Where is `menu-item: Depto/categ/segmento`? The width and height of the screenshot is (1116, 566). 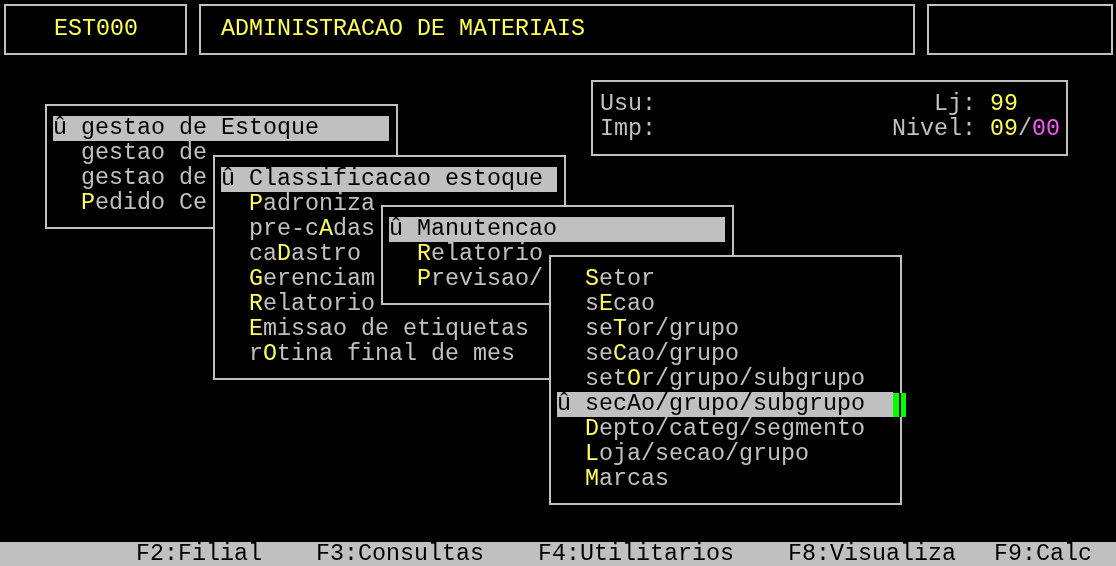 menu-item: Depto/categ/segmento is located at coordinates (725, 429).